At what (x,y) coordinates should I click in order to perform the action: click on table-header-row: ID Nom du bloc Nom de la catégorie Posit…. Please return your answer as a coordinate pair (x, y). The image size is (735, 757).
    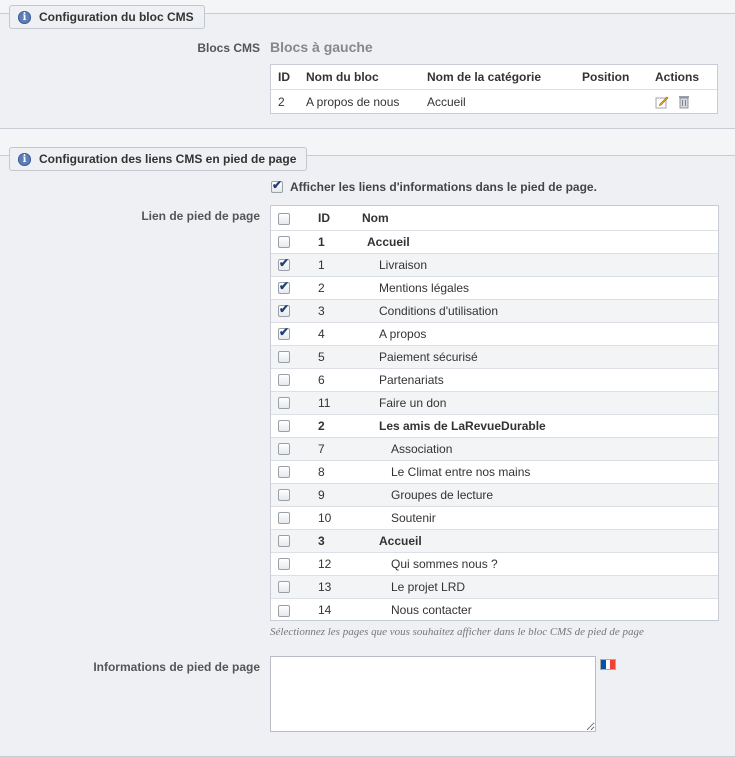
    Looking at the image, I should click on (494, 77).